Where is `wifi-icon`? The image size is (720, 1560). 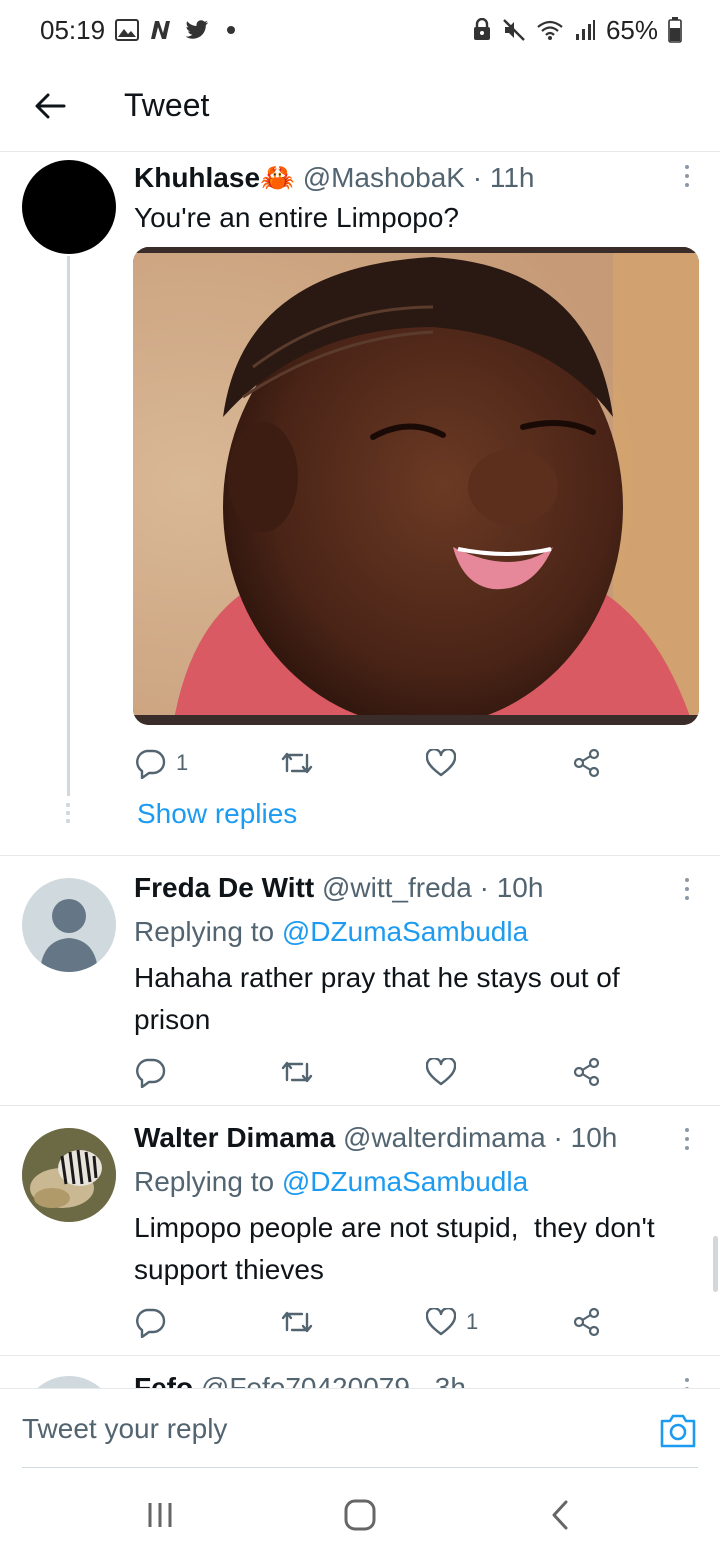
wifi-icon is located at coordinates (550, 30).